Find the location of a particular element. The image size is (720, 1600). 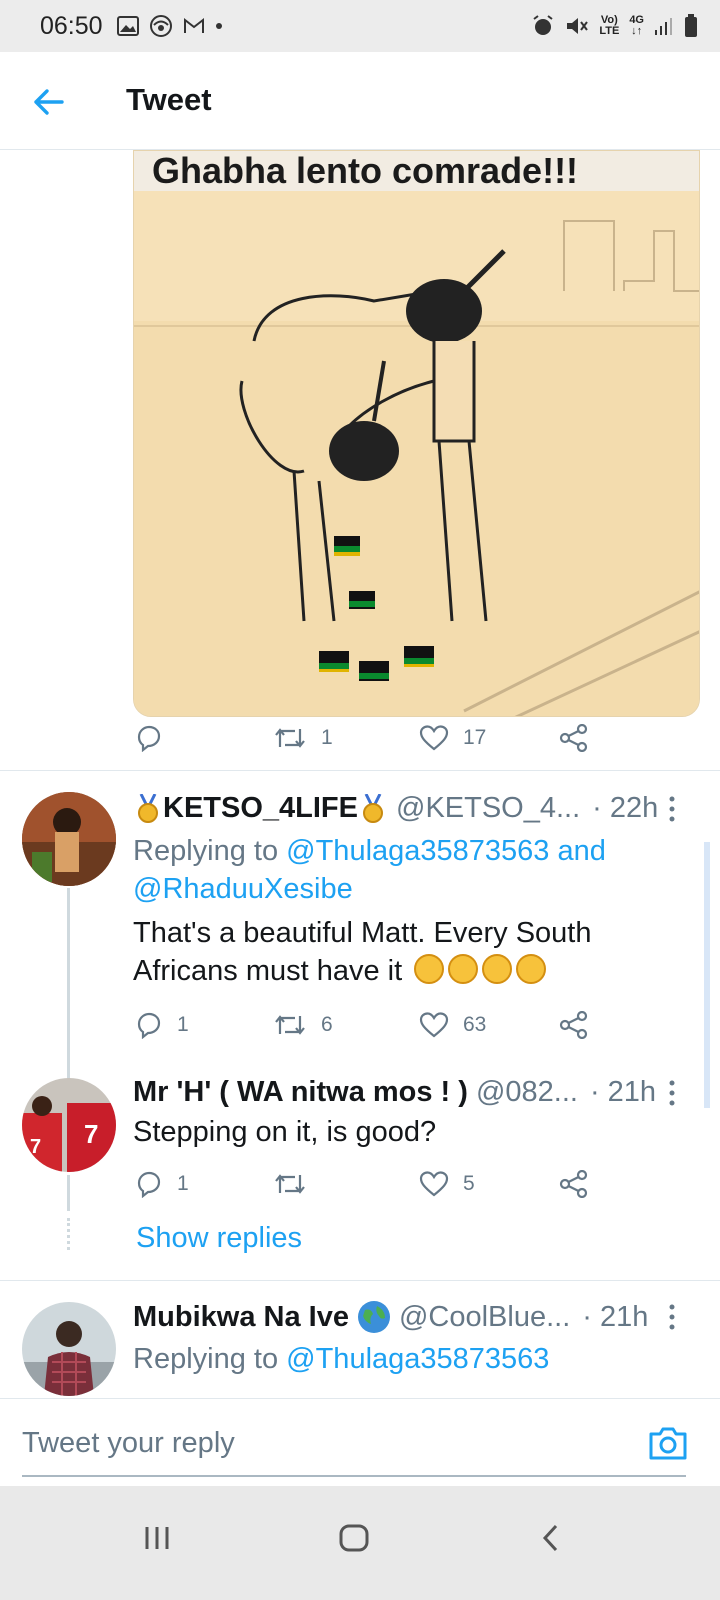

status-bar: 06:50 Vo) LTE 4G ↓↑ is located at coordinates (360, 26).